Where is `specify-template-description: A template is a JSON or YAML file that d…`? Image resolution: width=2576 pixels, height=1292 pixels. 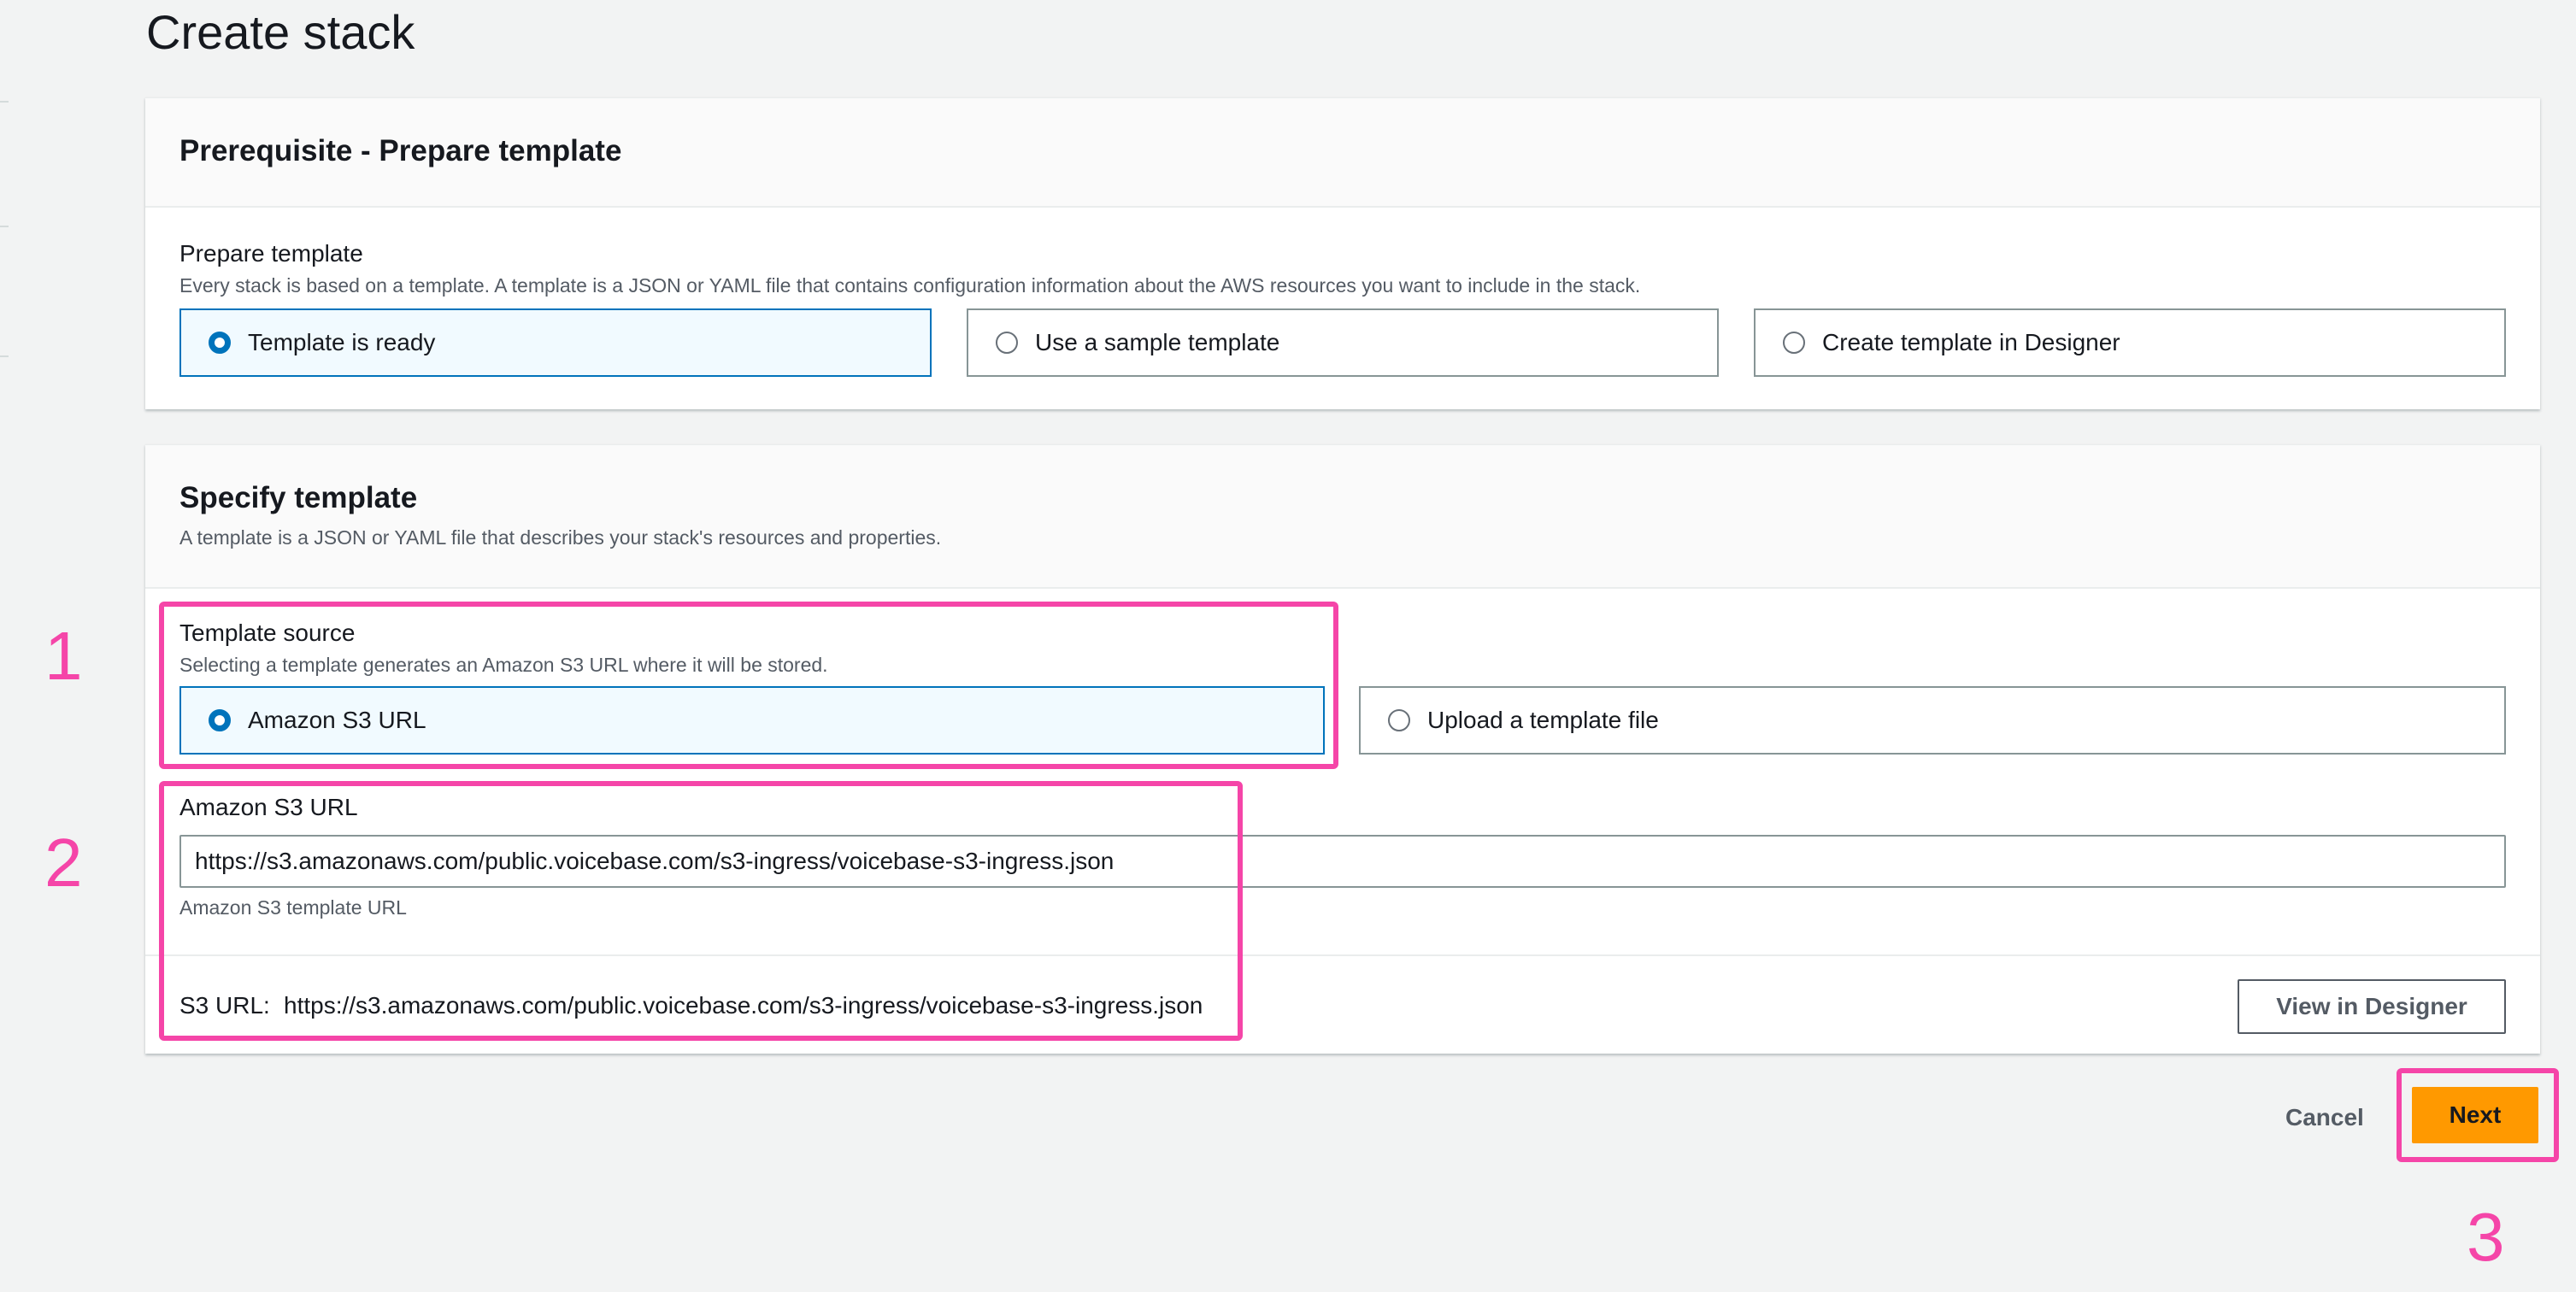
specify-template-description: A template is a JSON or YAML file that d… is located at coordinates (560, 537).